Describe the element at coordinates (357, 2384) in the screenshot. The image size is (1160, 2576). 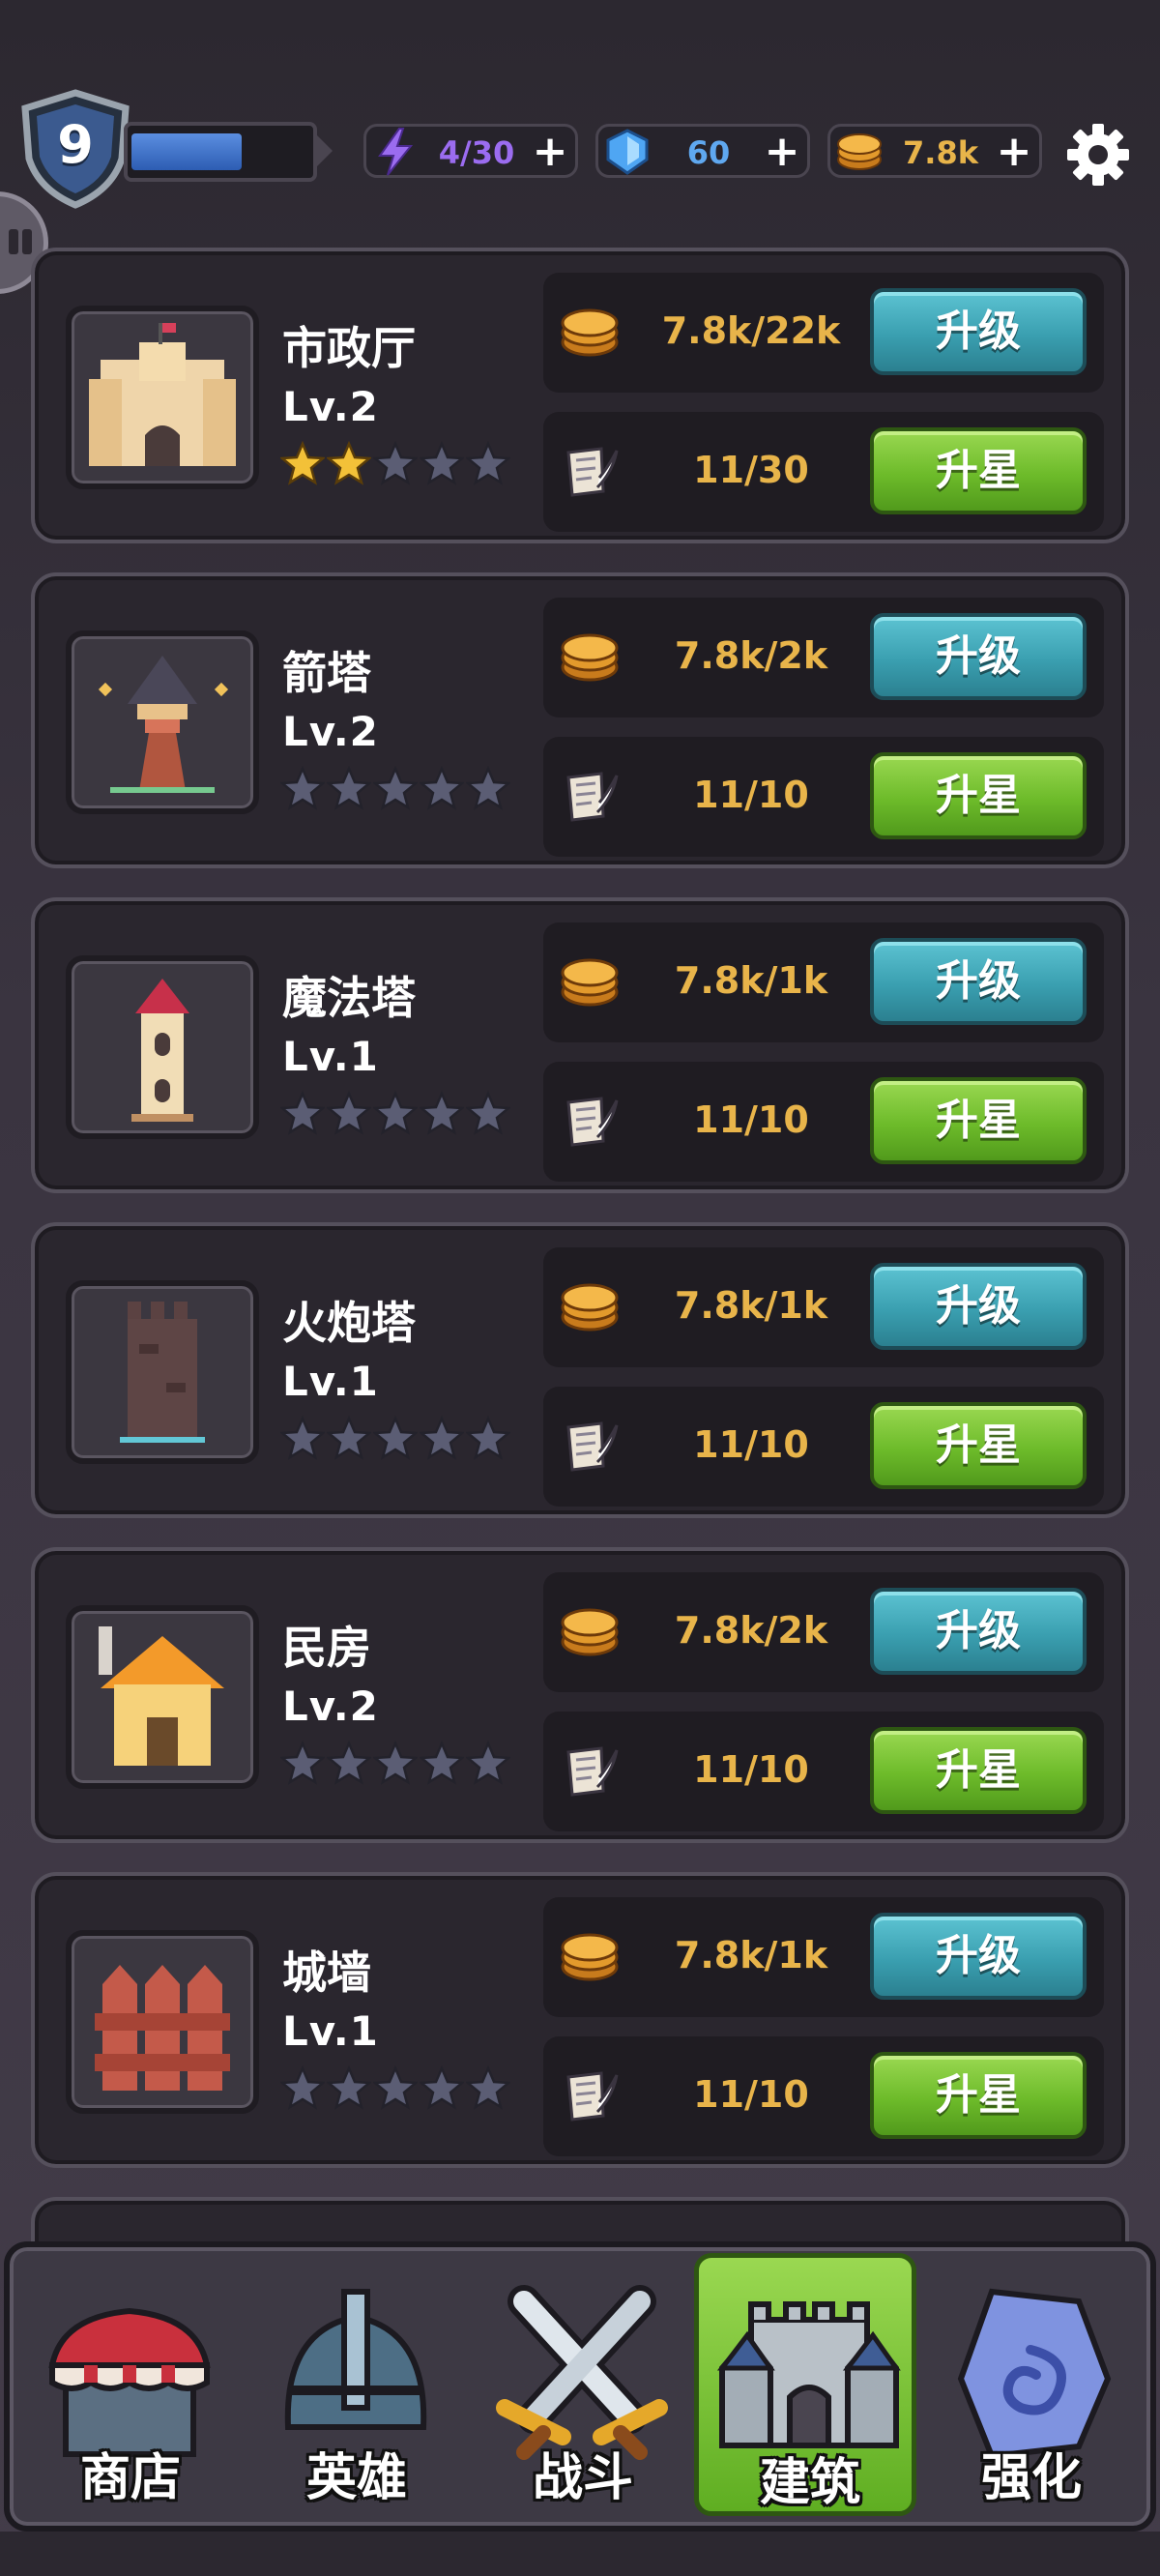
I see `tab-hero: 英雄` at that location.